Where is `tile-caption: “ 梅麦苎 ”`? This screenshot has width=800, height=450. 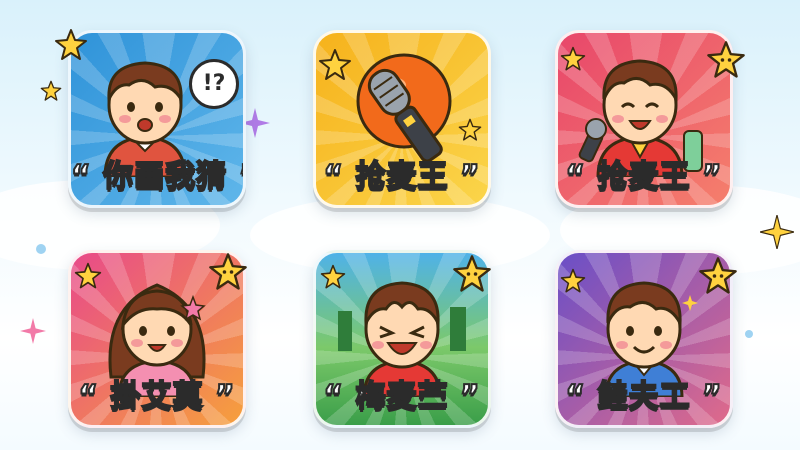 tile-caption: “ 梅麦苎 ” is located at coordinates (401, 396).